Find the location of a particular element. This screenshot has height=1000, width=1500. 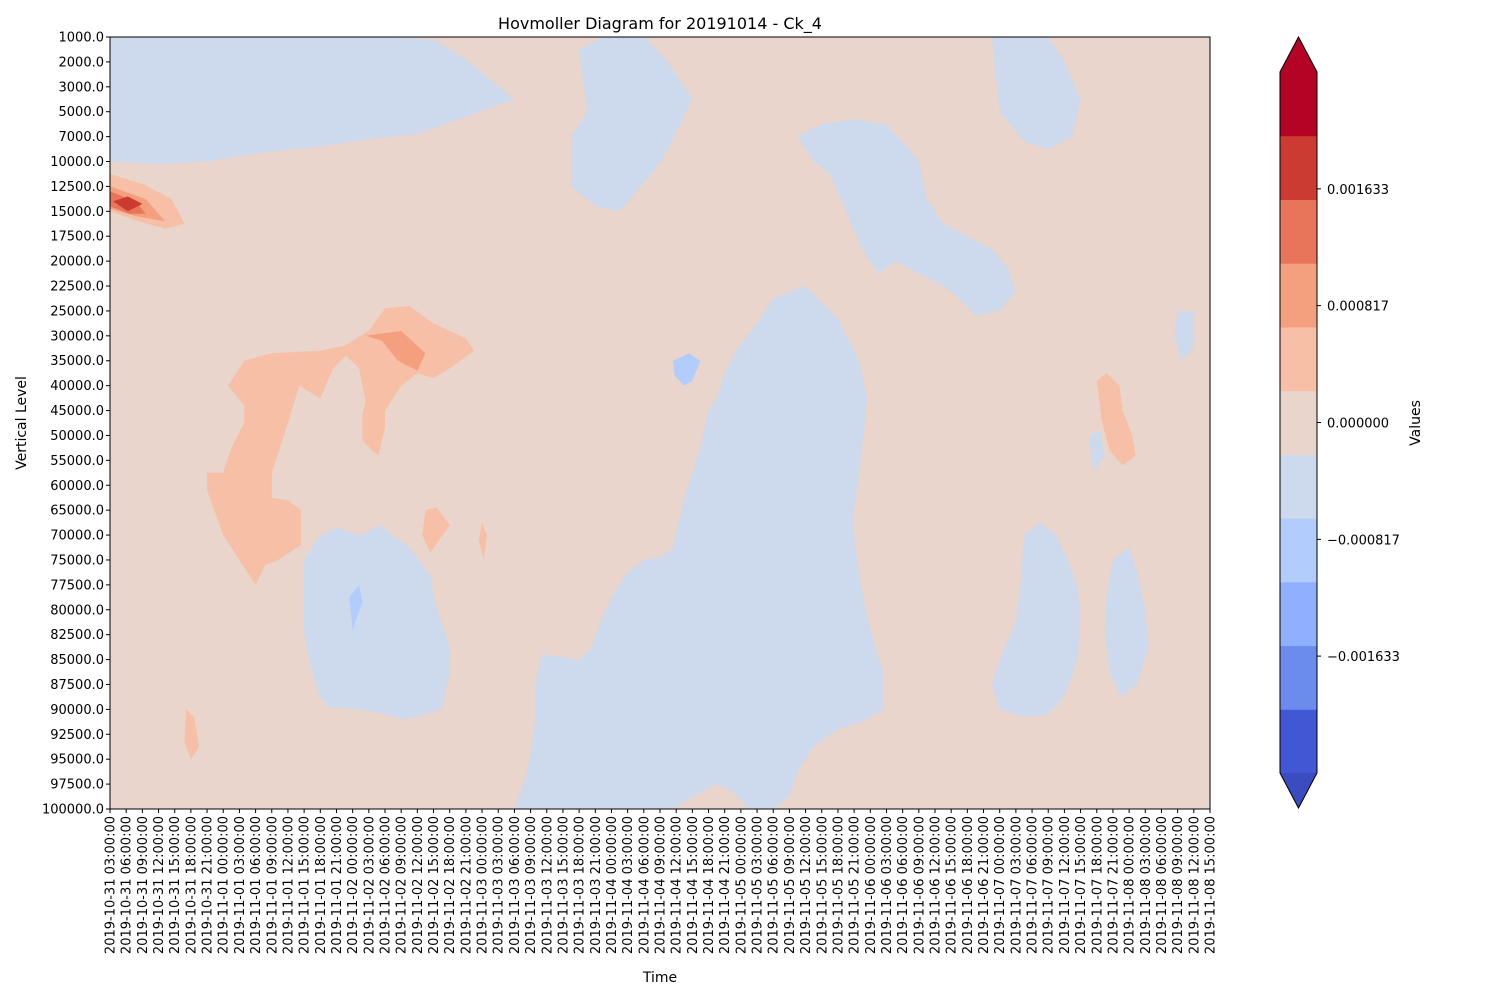

x-tick-label: 2019-11-03 00:00:00 is located at coordinates (483, 885).